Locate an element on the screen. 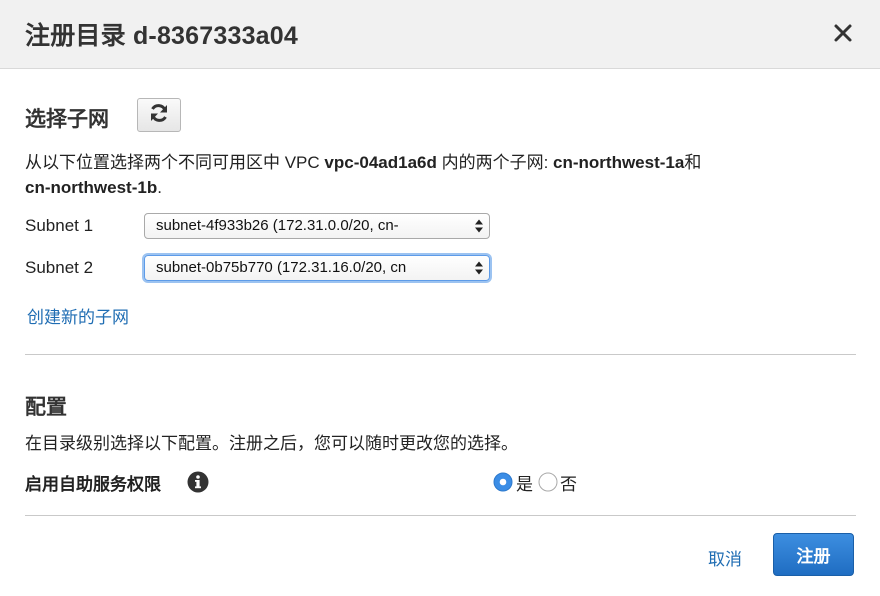  register-button-label: 注册 is located at coordinates (813, 556).